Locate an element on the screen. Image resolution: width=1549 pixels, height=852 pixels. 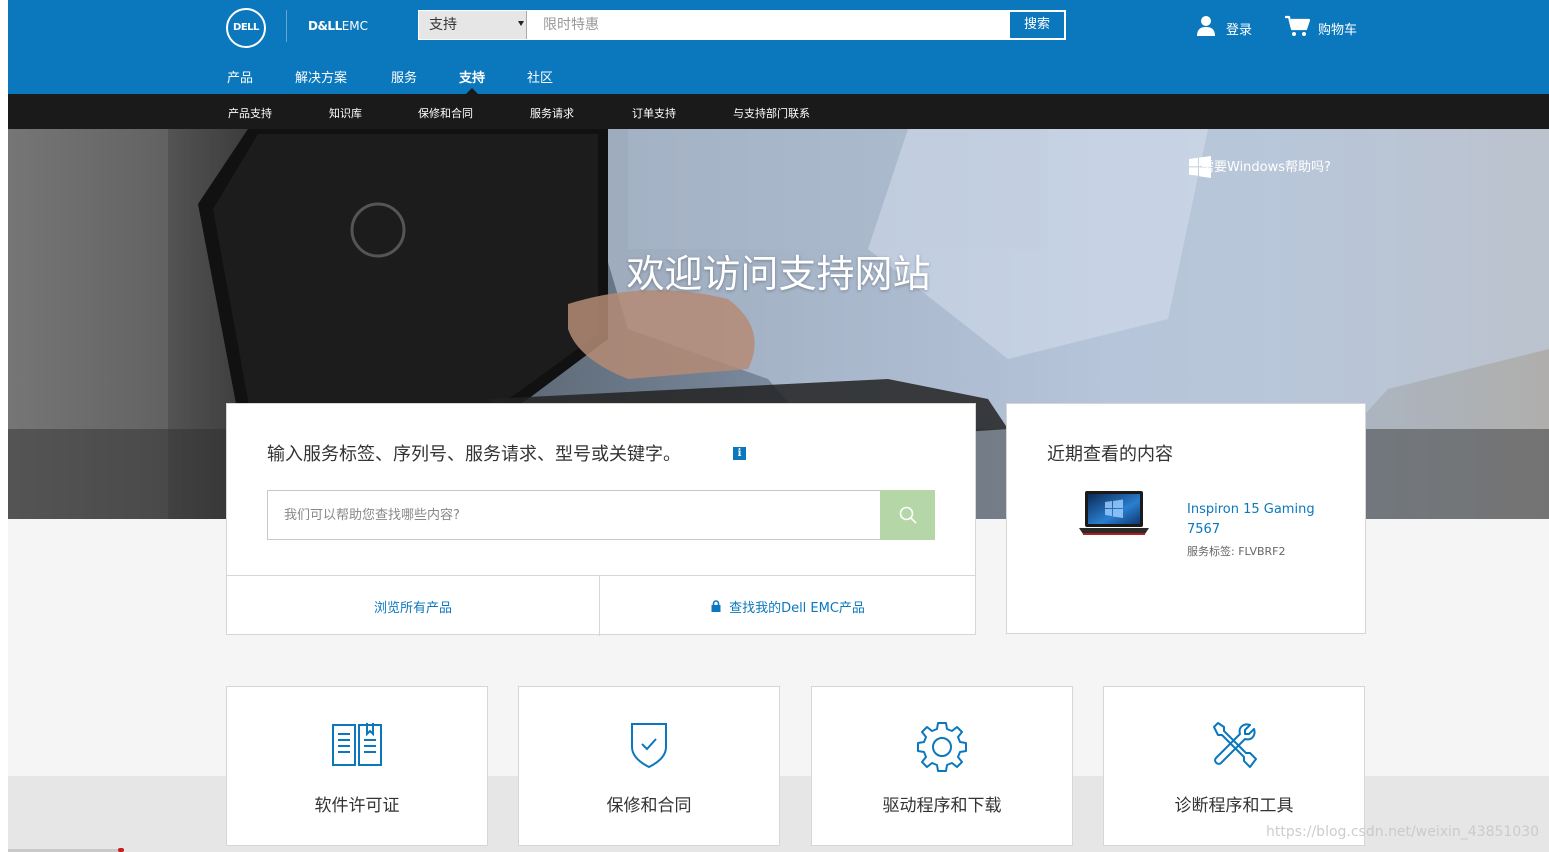
search-icon is located at coordinates (908, 515).